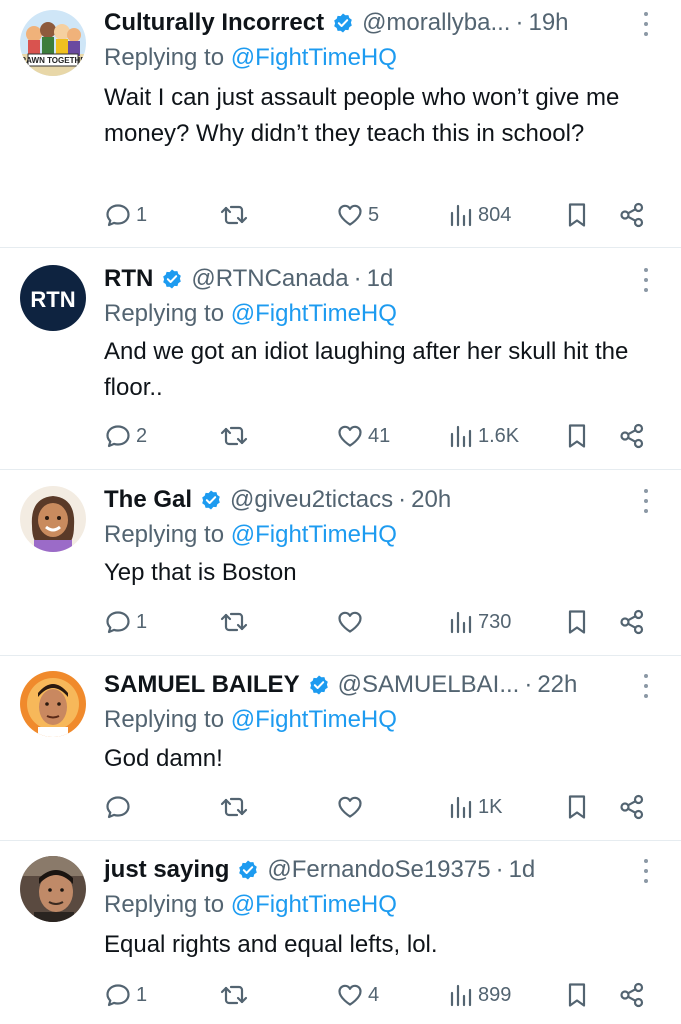 This screenshot has height=1024, width=681. I want to click on reply-text: Equal rights and equal lefts, lol., so click(271, 944).